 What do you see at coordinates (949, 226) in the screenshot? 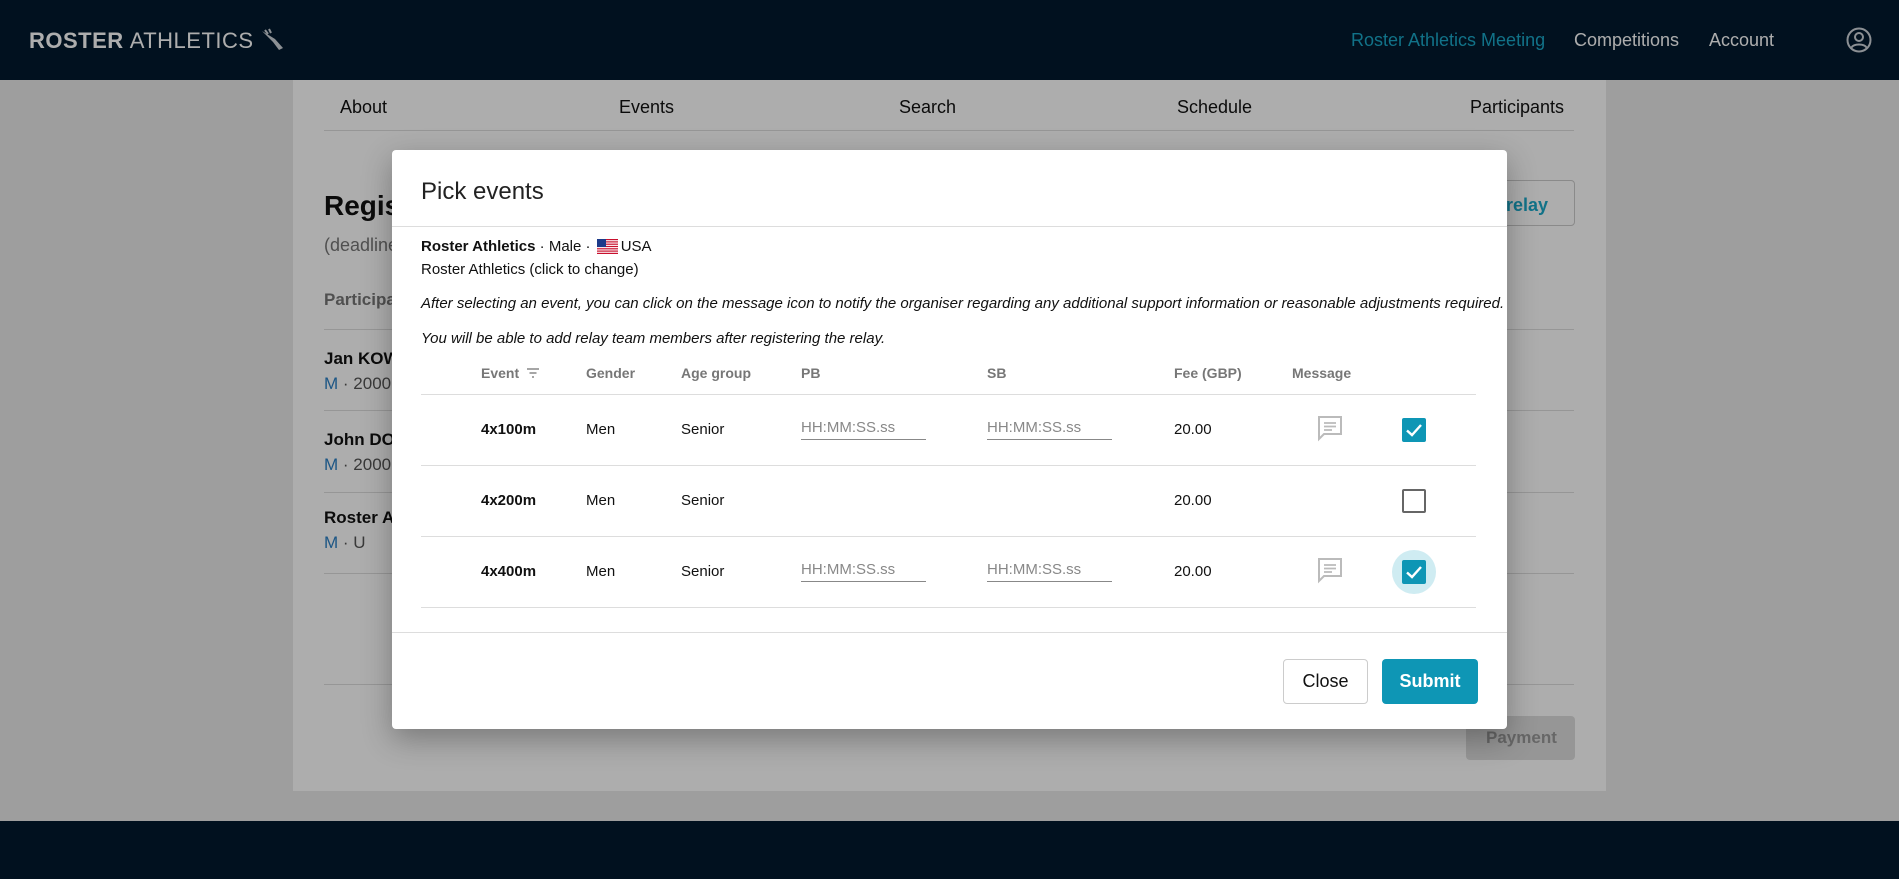
I see `dialog-header-divider` at bounding box center [949, 226].